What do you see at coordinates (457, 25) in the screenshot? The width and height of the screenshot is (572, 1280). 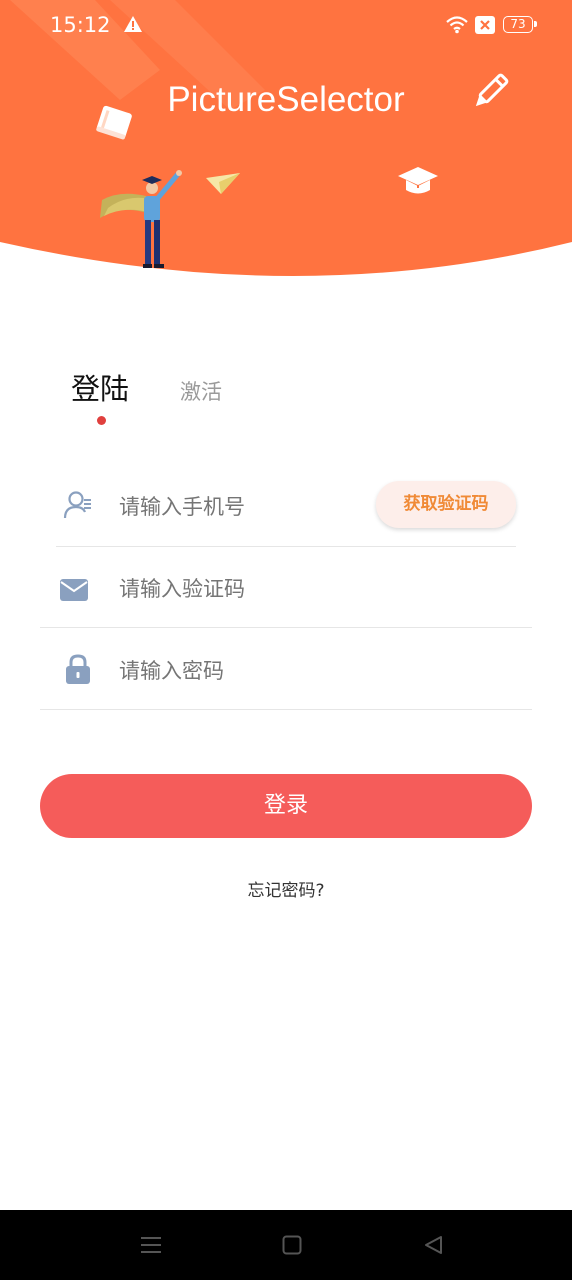 I see `wifi-icon` at bounding box center [457, 25].